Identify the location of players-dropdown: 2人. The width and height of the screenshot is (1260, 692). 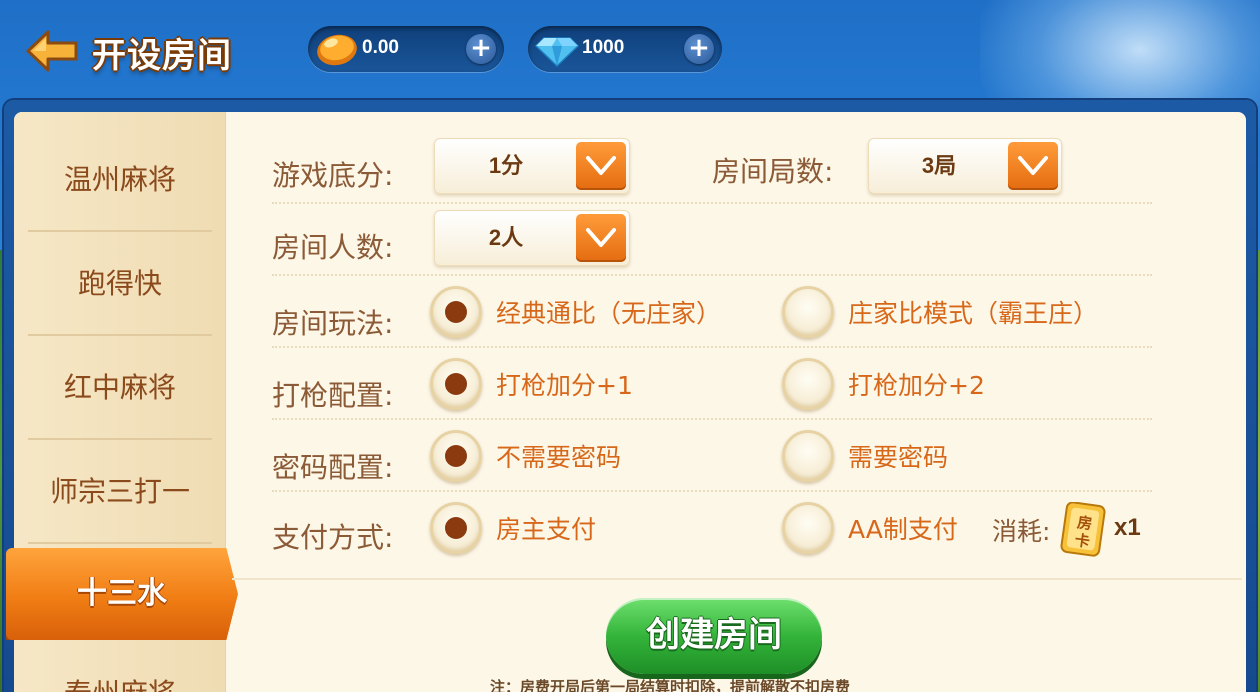
(532, 238).